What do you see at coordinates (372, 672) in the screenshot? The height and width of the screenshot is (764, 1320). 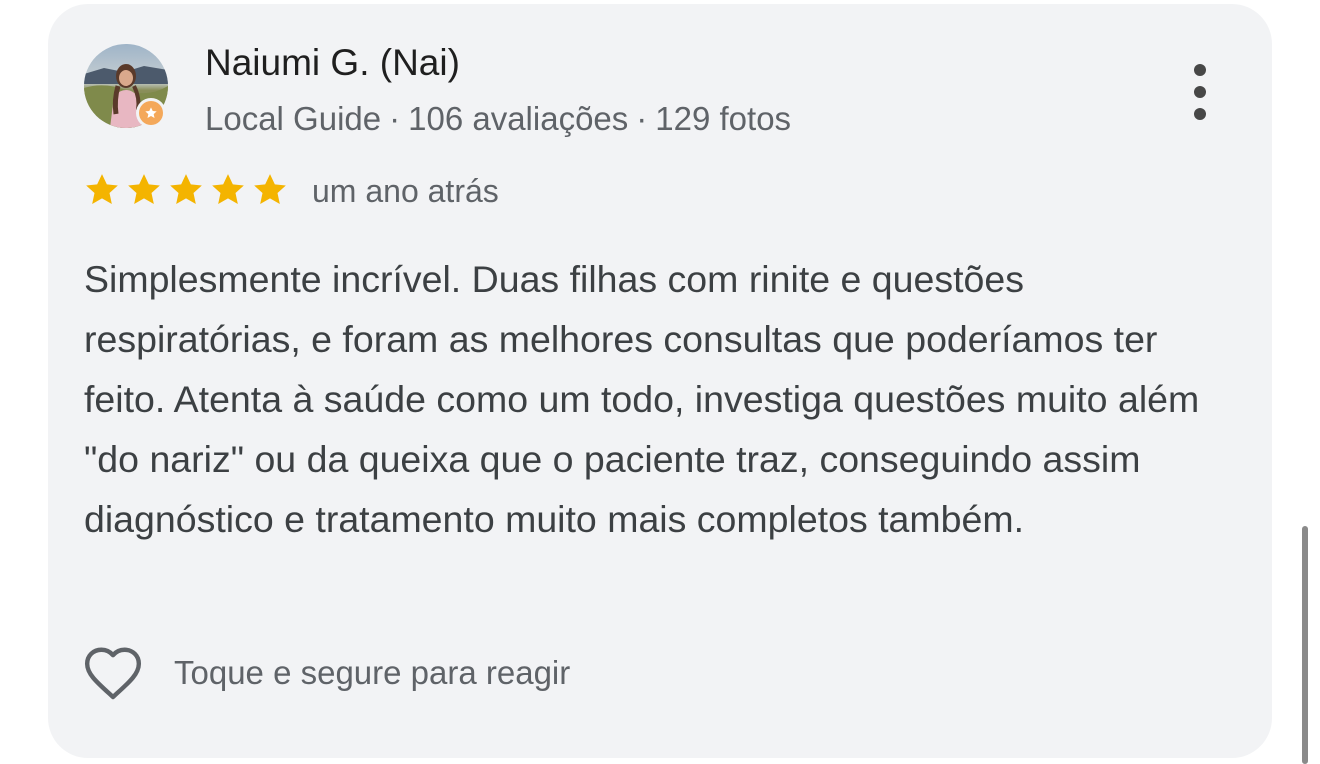 I see `react-hint-label: Toque e segure para reagir` at bounding box center [372, 672].